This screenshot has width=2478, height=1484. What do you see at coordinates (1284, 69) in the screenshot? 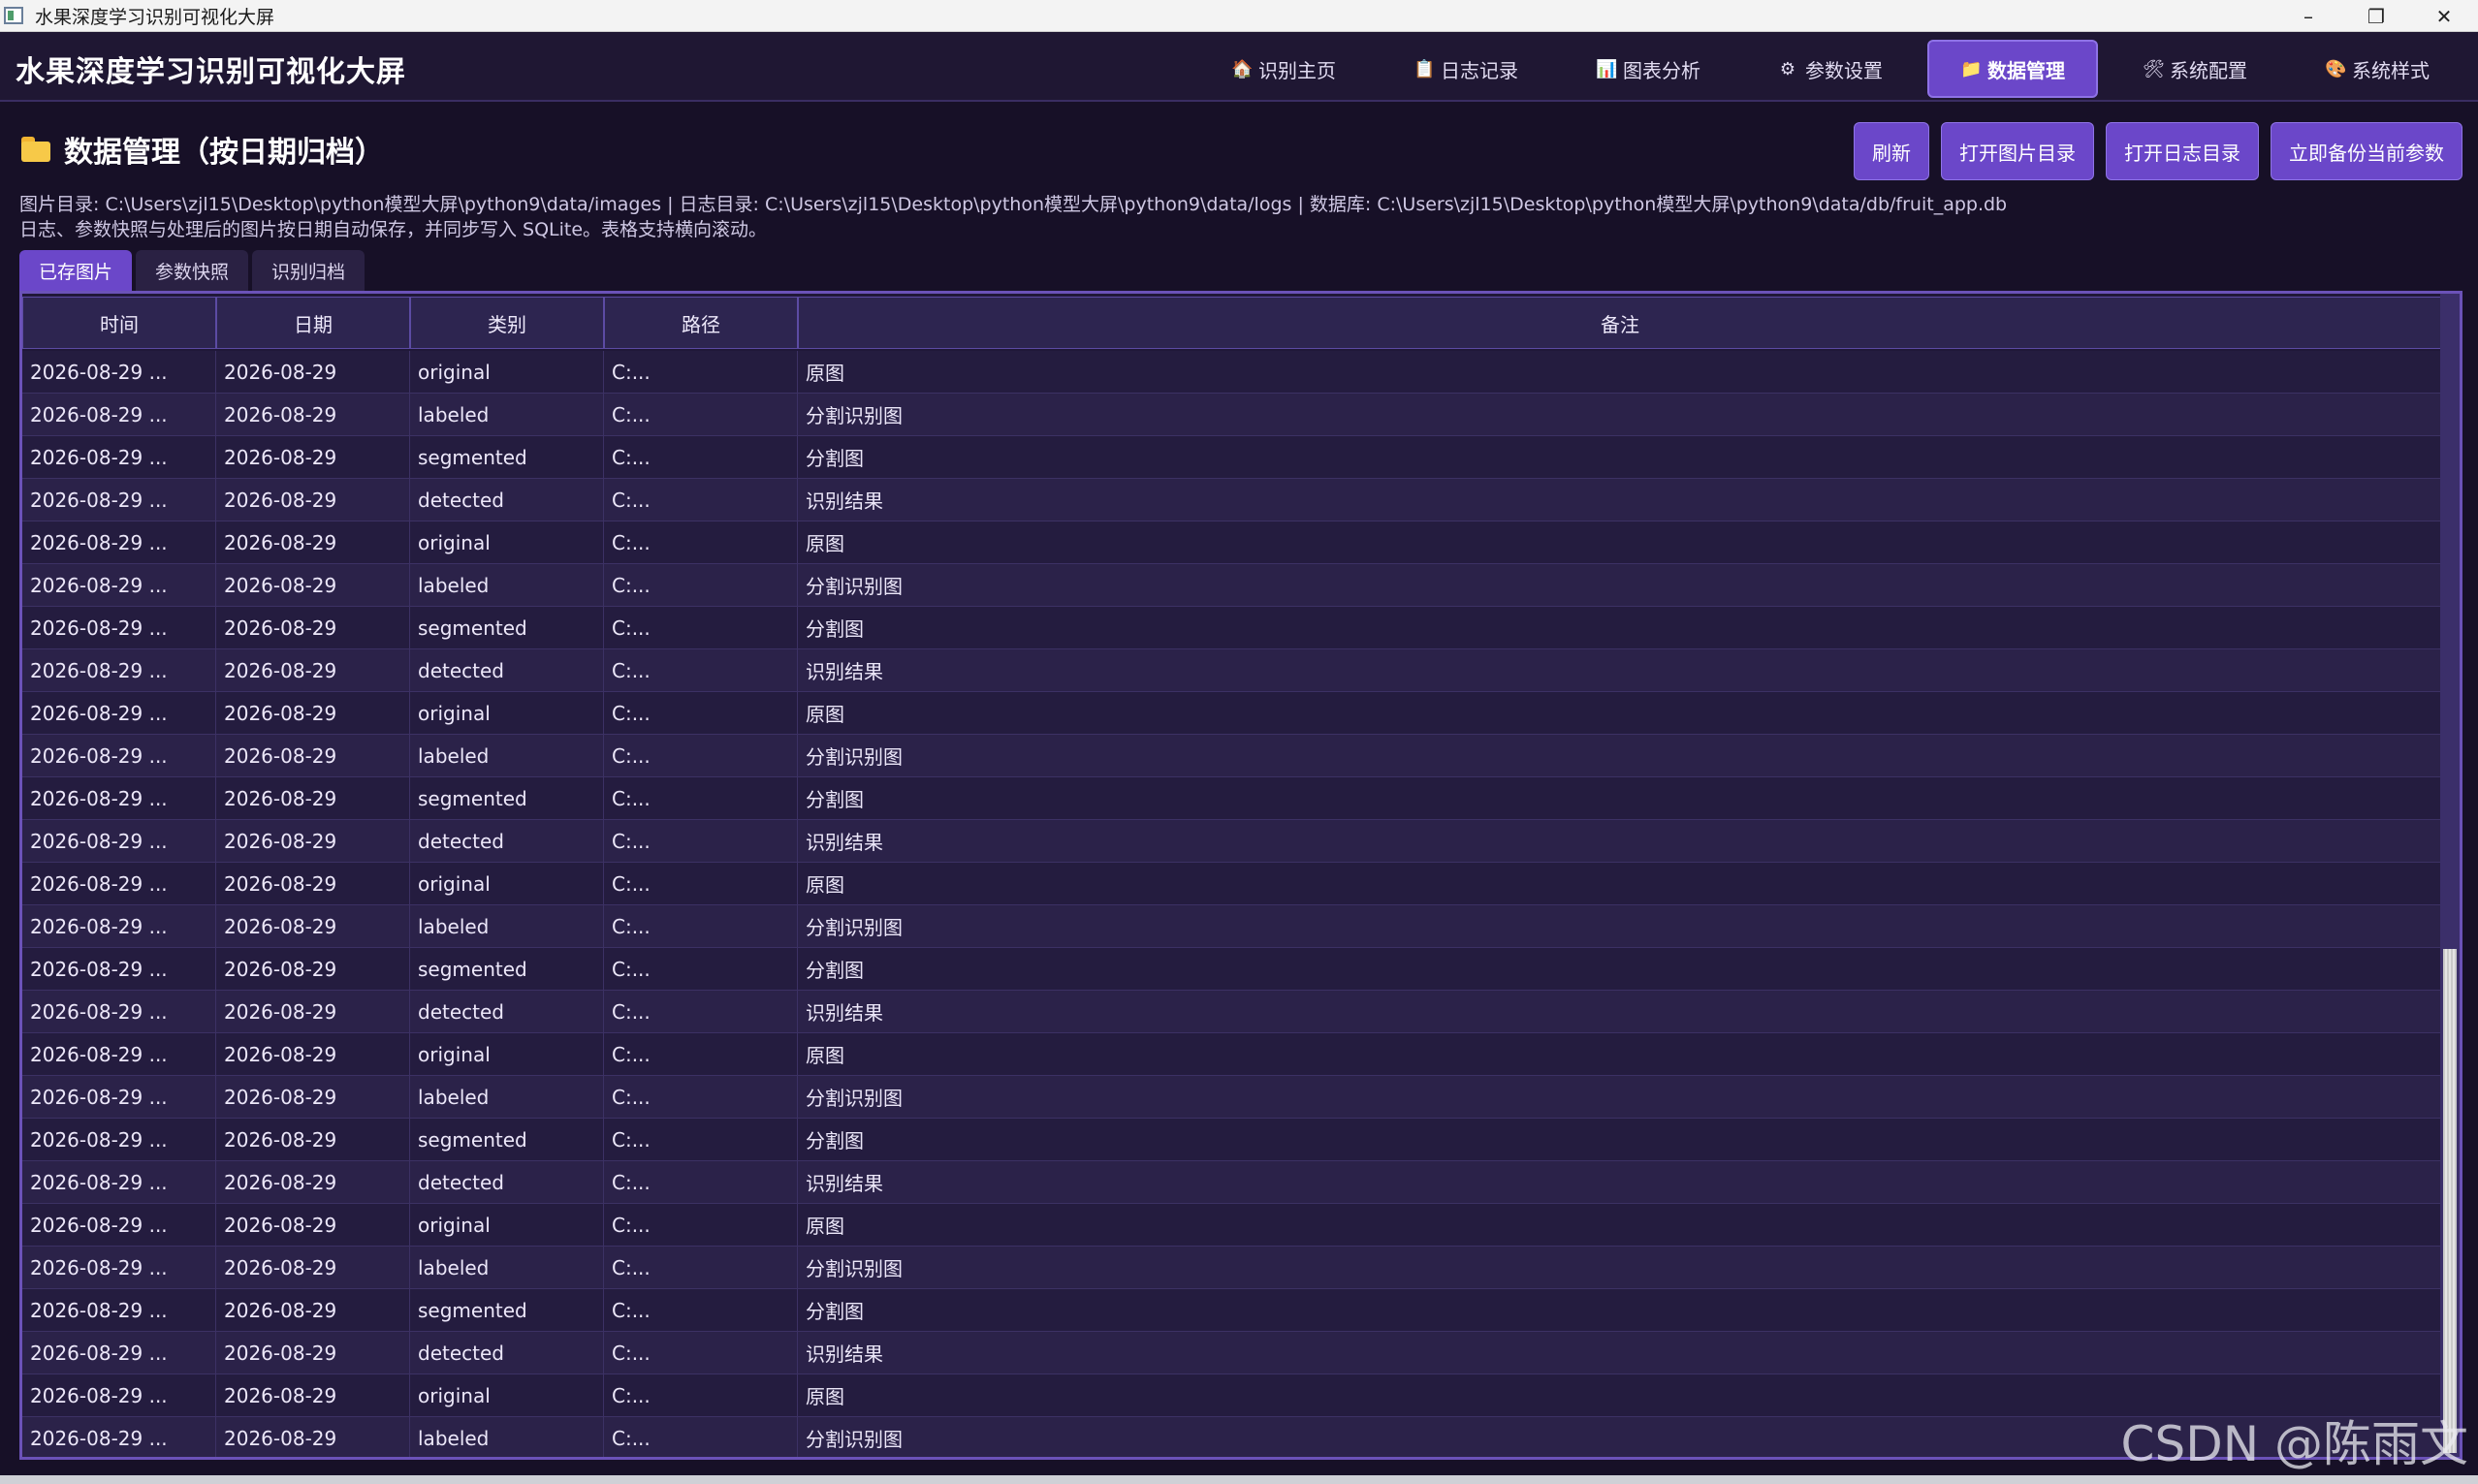
I see `nav-tab-0: 🏠 识别主页` at bounding box center [1284, 69].